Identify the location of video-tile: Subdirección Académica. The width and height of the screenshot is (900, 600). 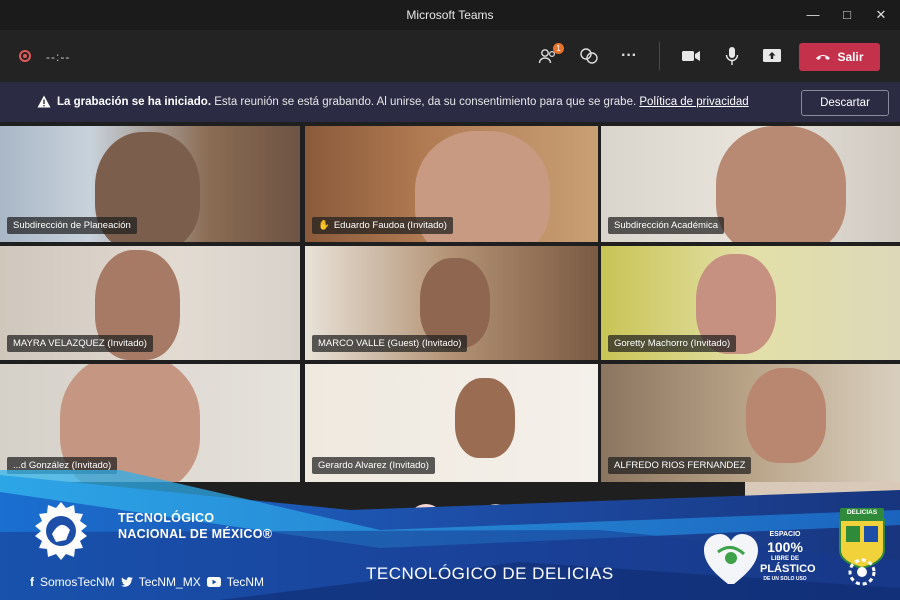
(750, 184).